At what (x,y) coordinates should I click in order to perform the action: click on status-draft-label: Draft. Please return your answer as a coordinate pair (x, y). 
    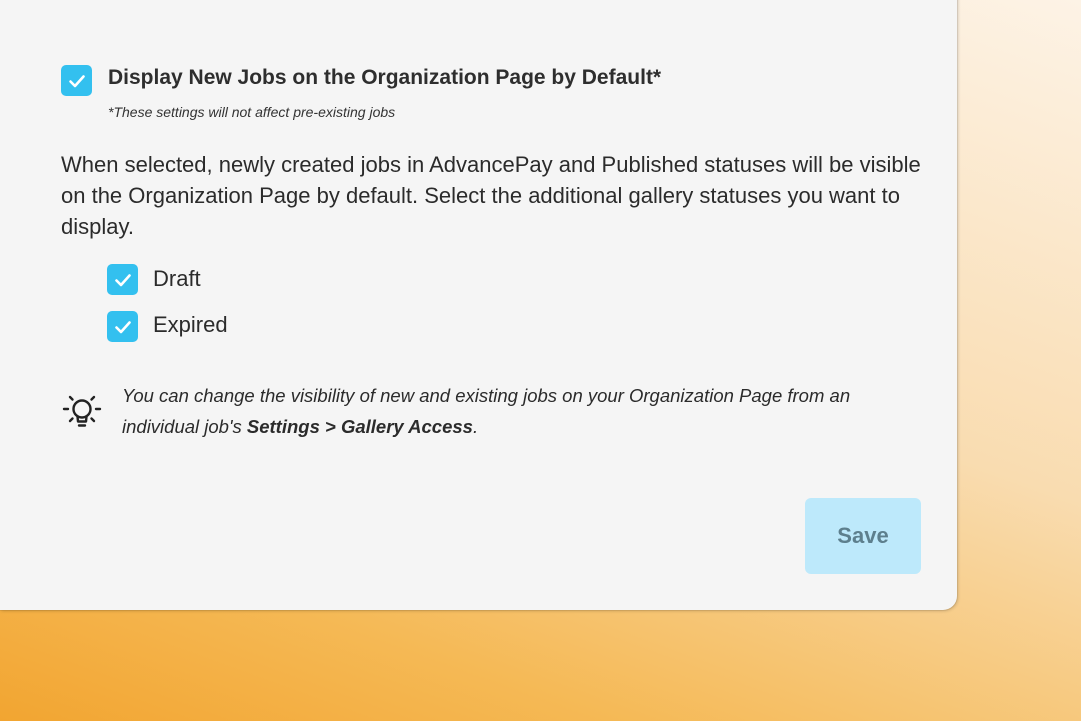
    Looking at the image, I should click on (177, 278).